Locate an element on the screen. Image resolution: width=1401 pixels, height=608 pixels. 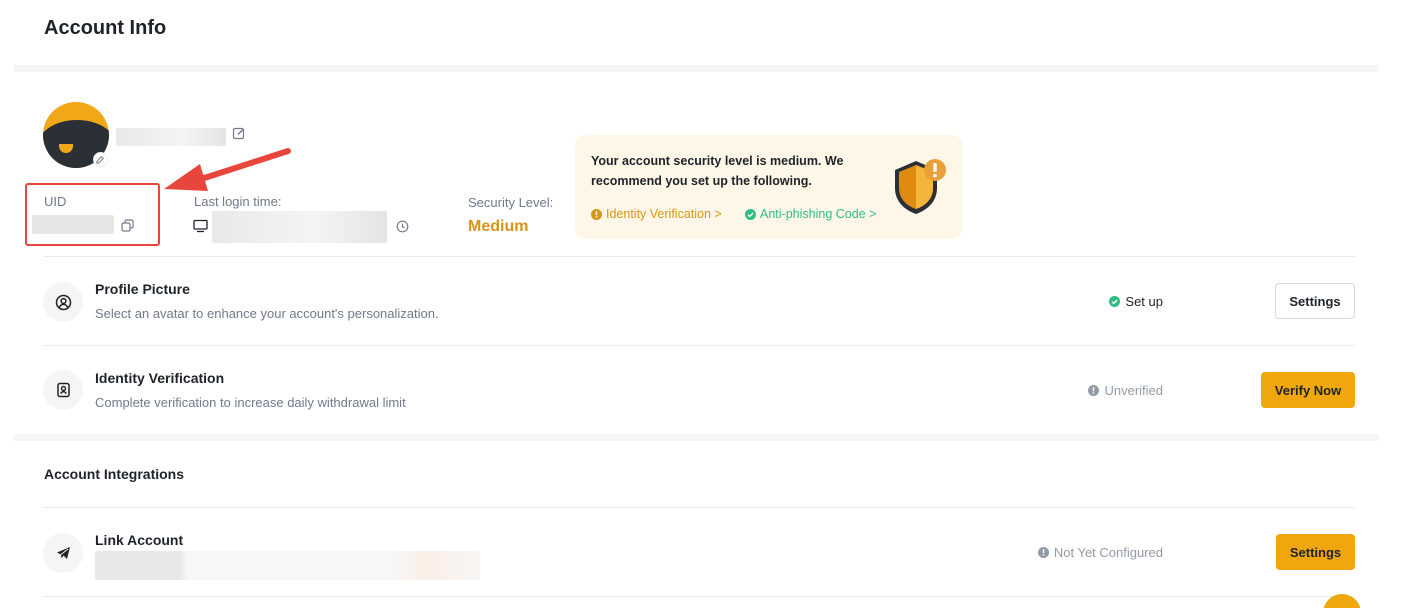
security-level-label: Security Level: is located at coordinates (511, 202).